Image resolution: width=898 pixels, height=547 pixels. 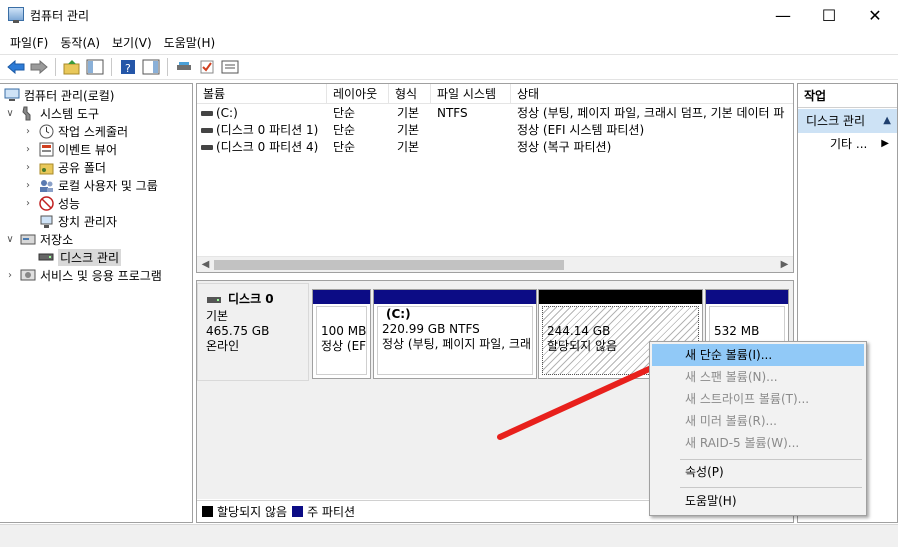 What do you see at coordinates (128, 67) in the screenshot?
I see `help-icon: ?` at bounding box center [128, 67].